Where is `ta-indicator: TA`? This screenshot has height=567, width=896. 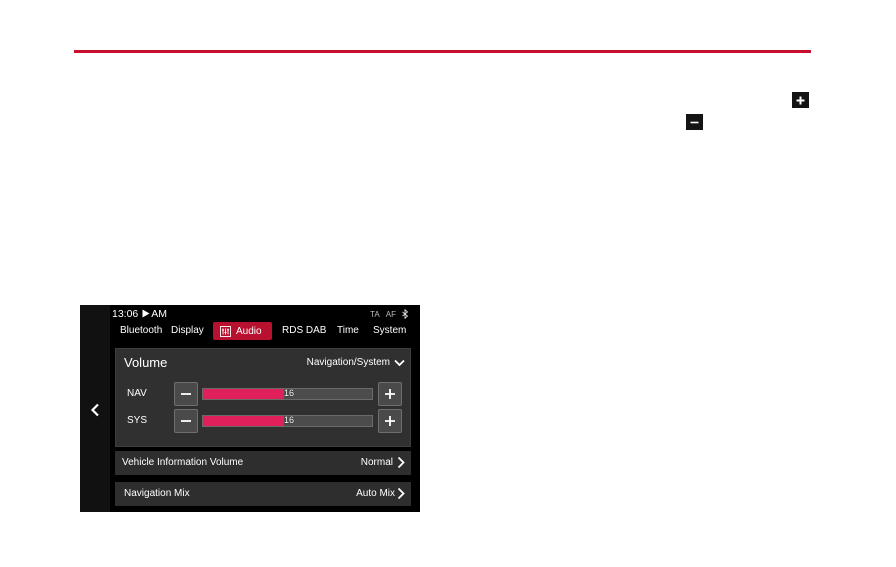
ta-indicator: TA is located at coordinates (375, 314).